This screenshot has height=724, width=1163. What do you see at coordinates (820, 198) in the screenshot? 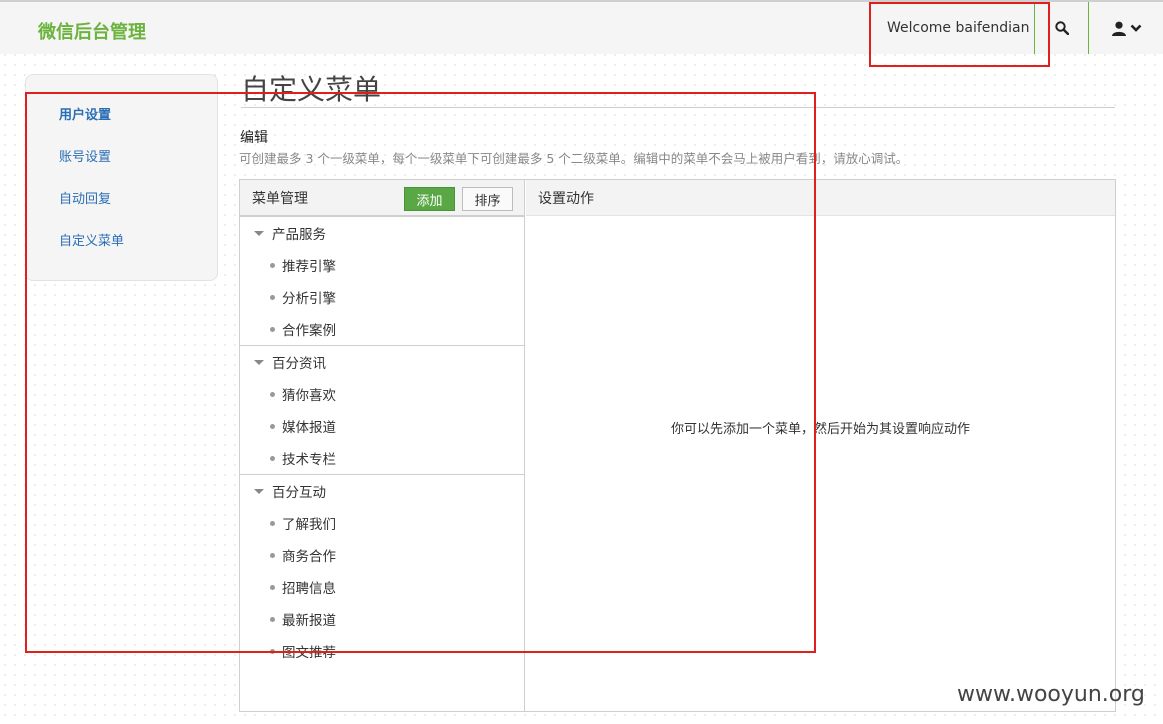
I see `action-header: 设置动作` at bounding box center [820, 198].